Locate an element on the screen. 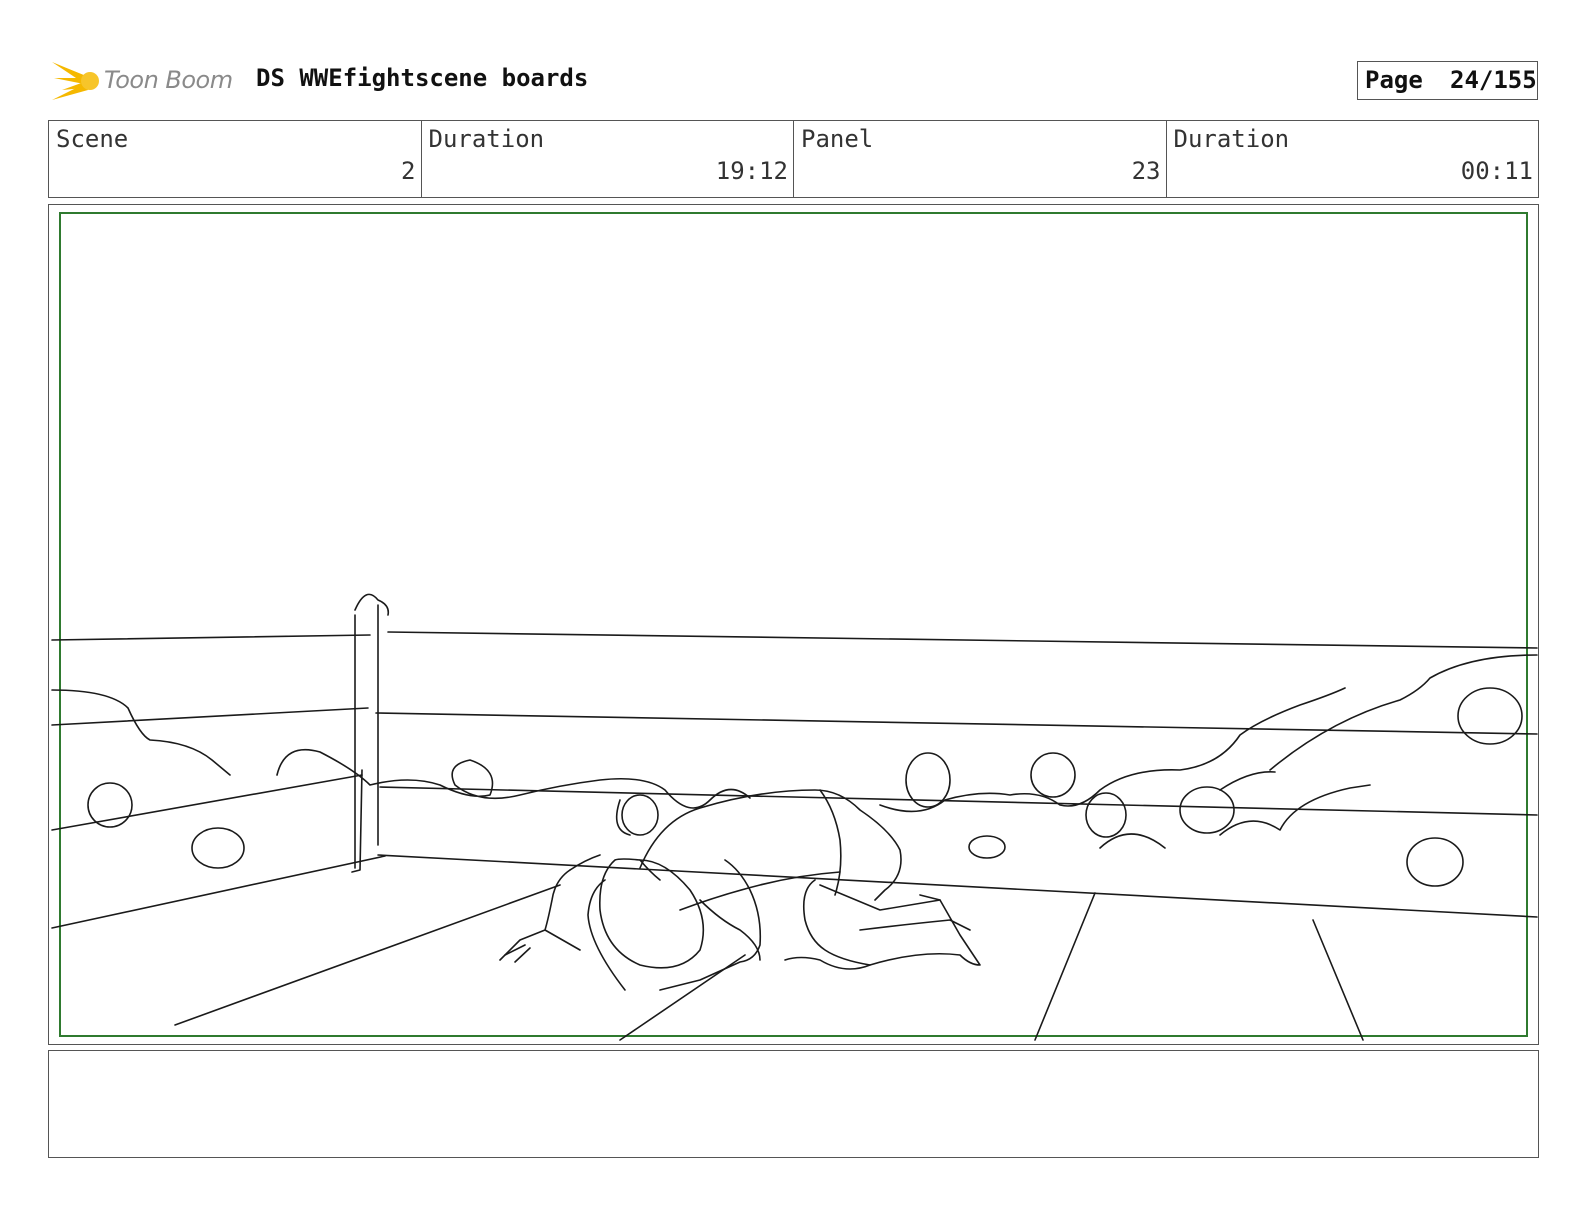  panel-duration-cell: Duration 00:11 is located at coordinates (1353, 159).